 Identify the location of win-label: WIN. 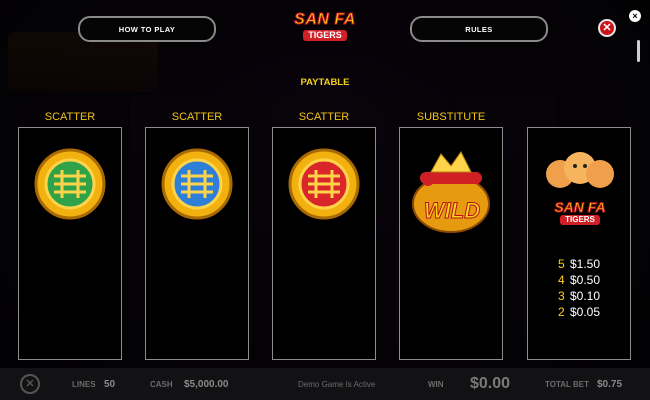
(436, 384).